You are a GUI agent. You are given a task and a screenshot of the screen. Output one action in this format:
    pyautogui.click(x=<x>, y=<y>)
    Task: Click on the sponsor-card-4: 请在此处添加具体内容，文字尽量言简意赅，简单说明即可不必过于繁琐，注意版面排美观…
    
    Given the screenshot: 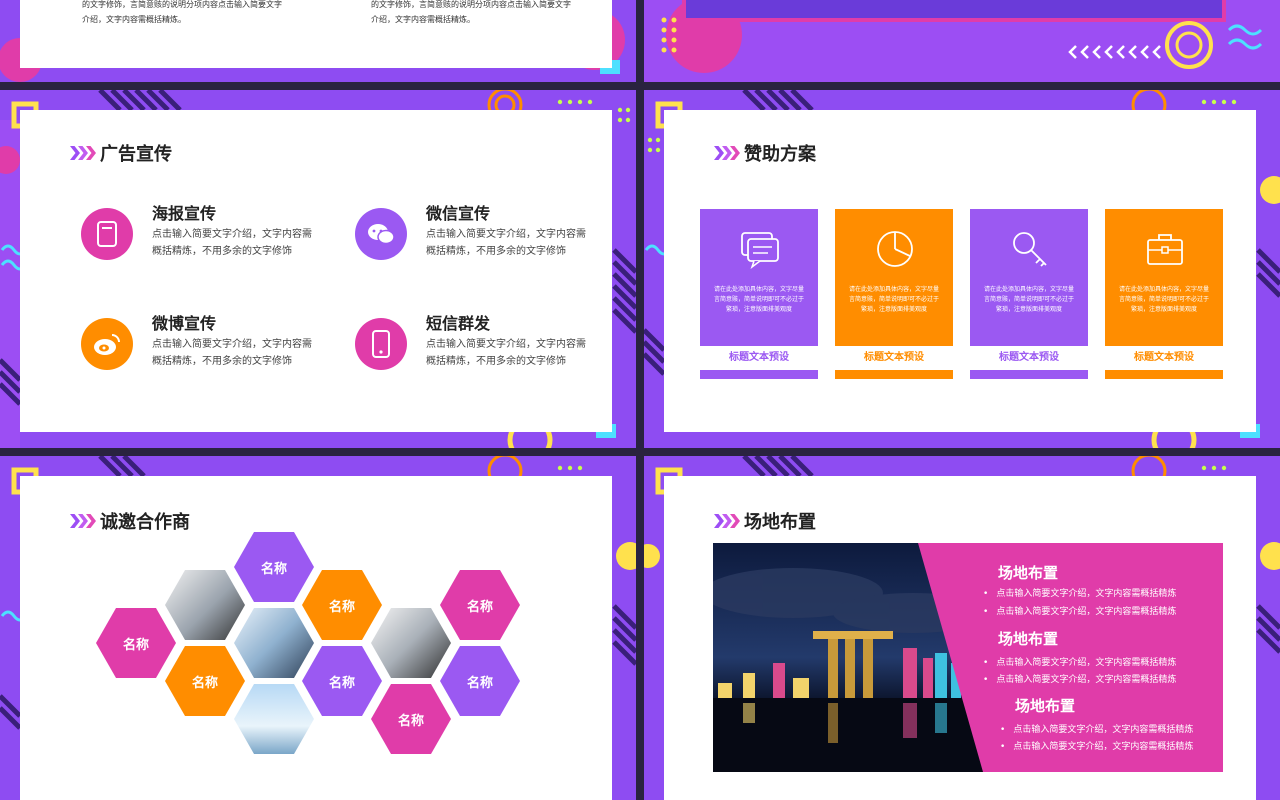 What is the action you would take?
    pyautogui.click(x=1164, y=295)
    